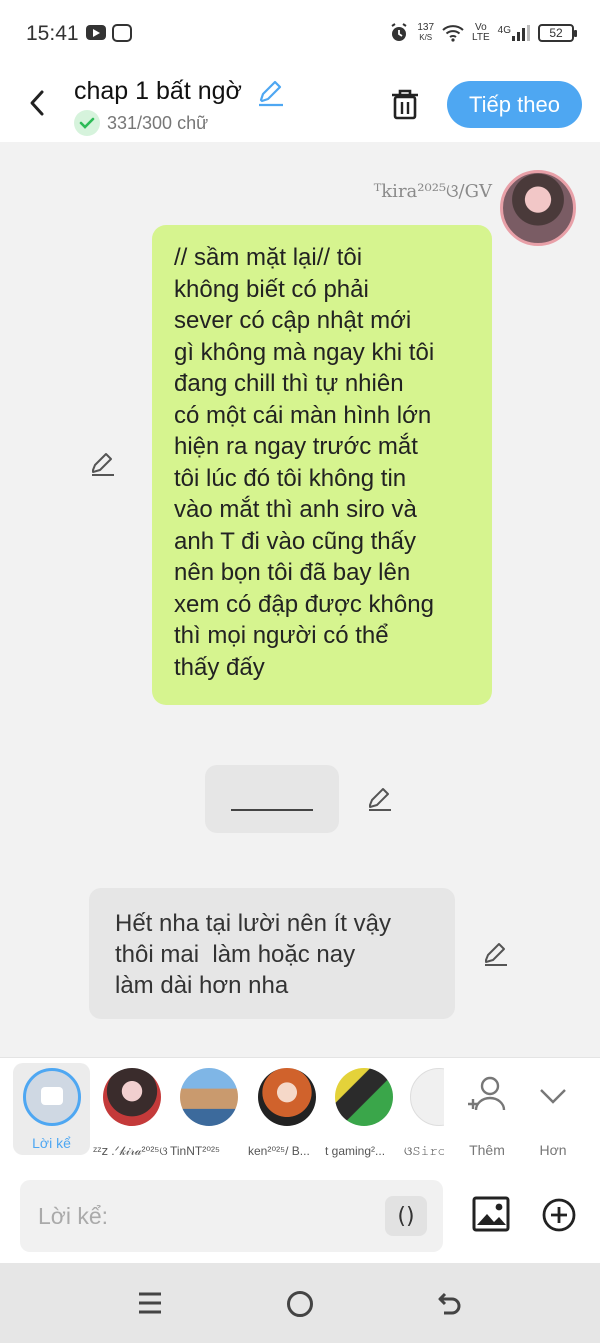  I want to click on trash-icon, so click(405, 104).